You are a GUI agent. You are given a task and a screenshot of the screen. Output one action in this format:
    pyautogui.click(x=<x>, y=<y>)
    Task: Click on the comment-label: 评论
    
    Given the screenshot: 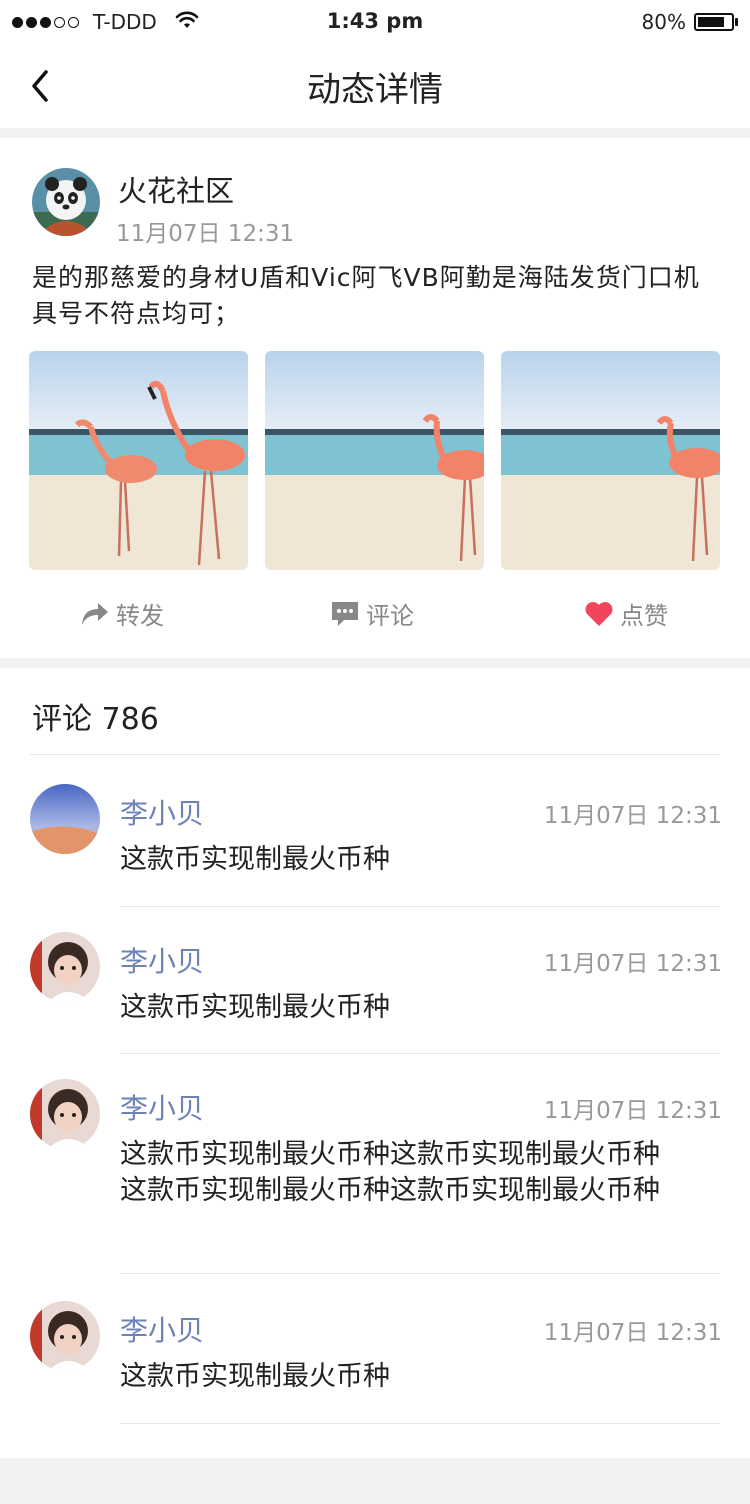 What is the action you would take?
    pyautogui.click(x=390, y=616)
    